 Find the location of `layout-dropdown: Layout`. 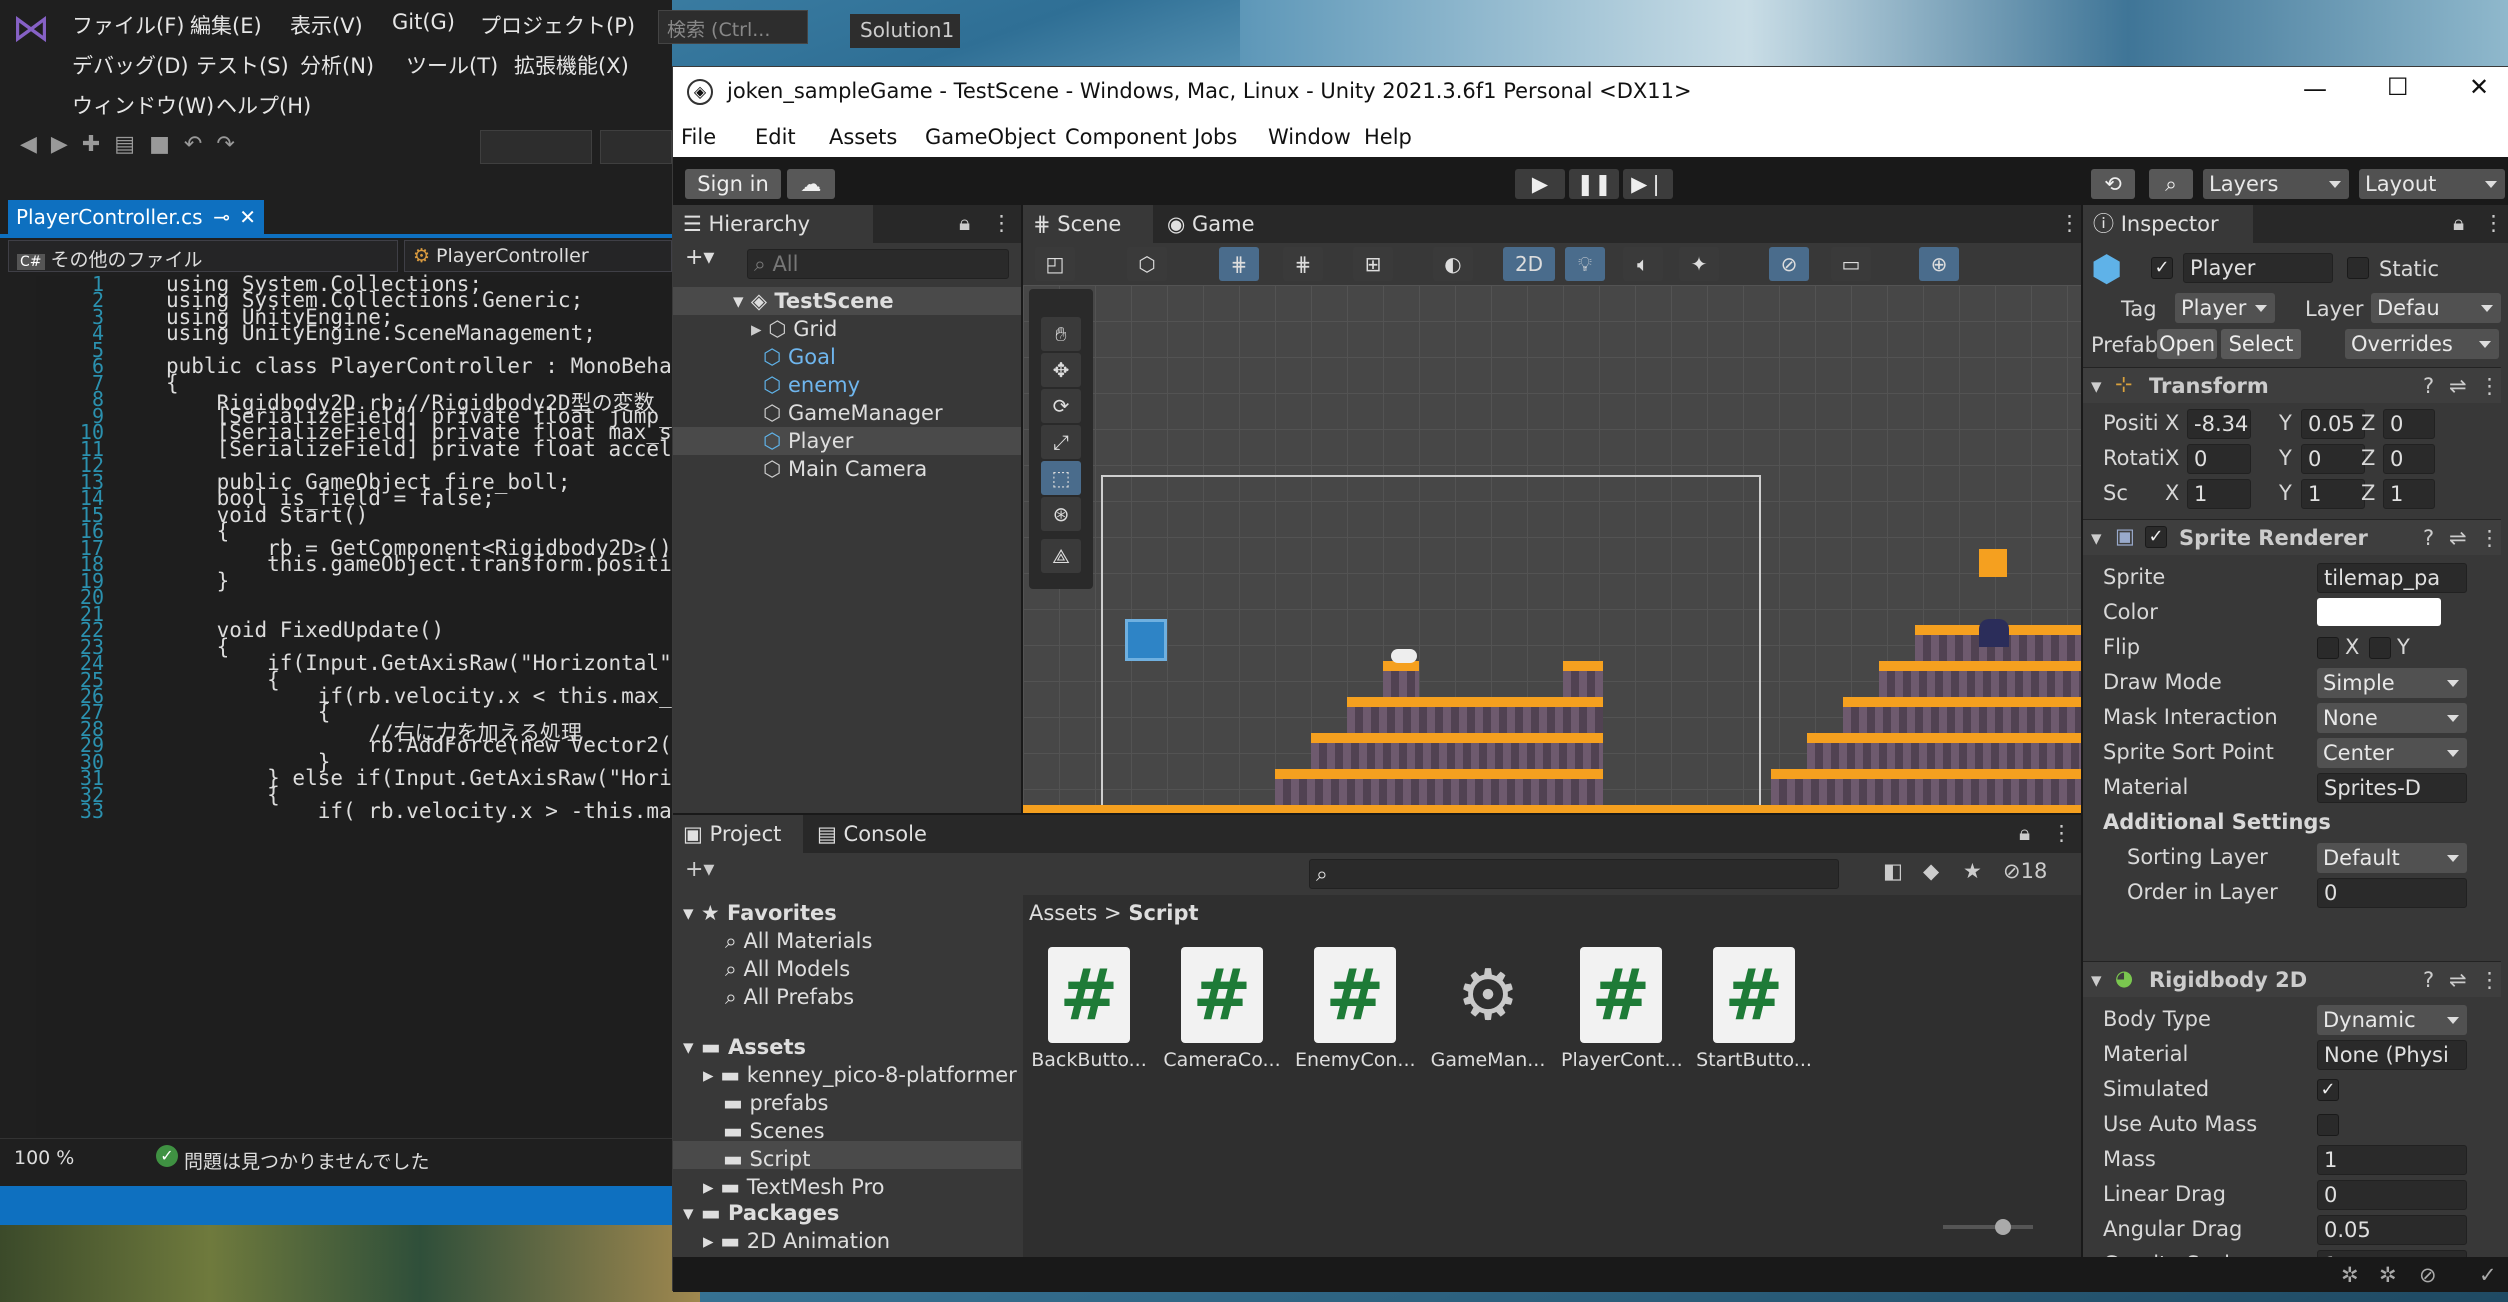

layout-dropdown: Layout is located at coordinates (2432, 184).